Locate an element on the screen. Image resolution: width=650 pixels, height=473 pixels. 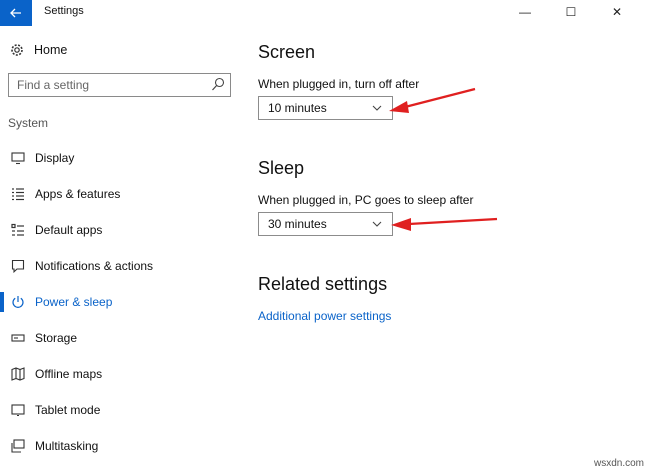
power-icon is located at coordinates (18, 302).